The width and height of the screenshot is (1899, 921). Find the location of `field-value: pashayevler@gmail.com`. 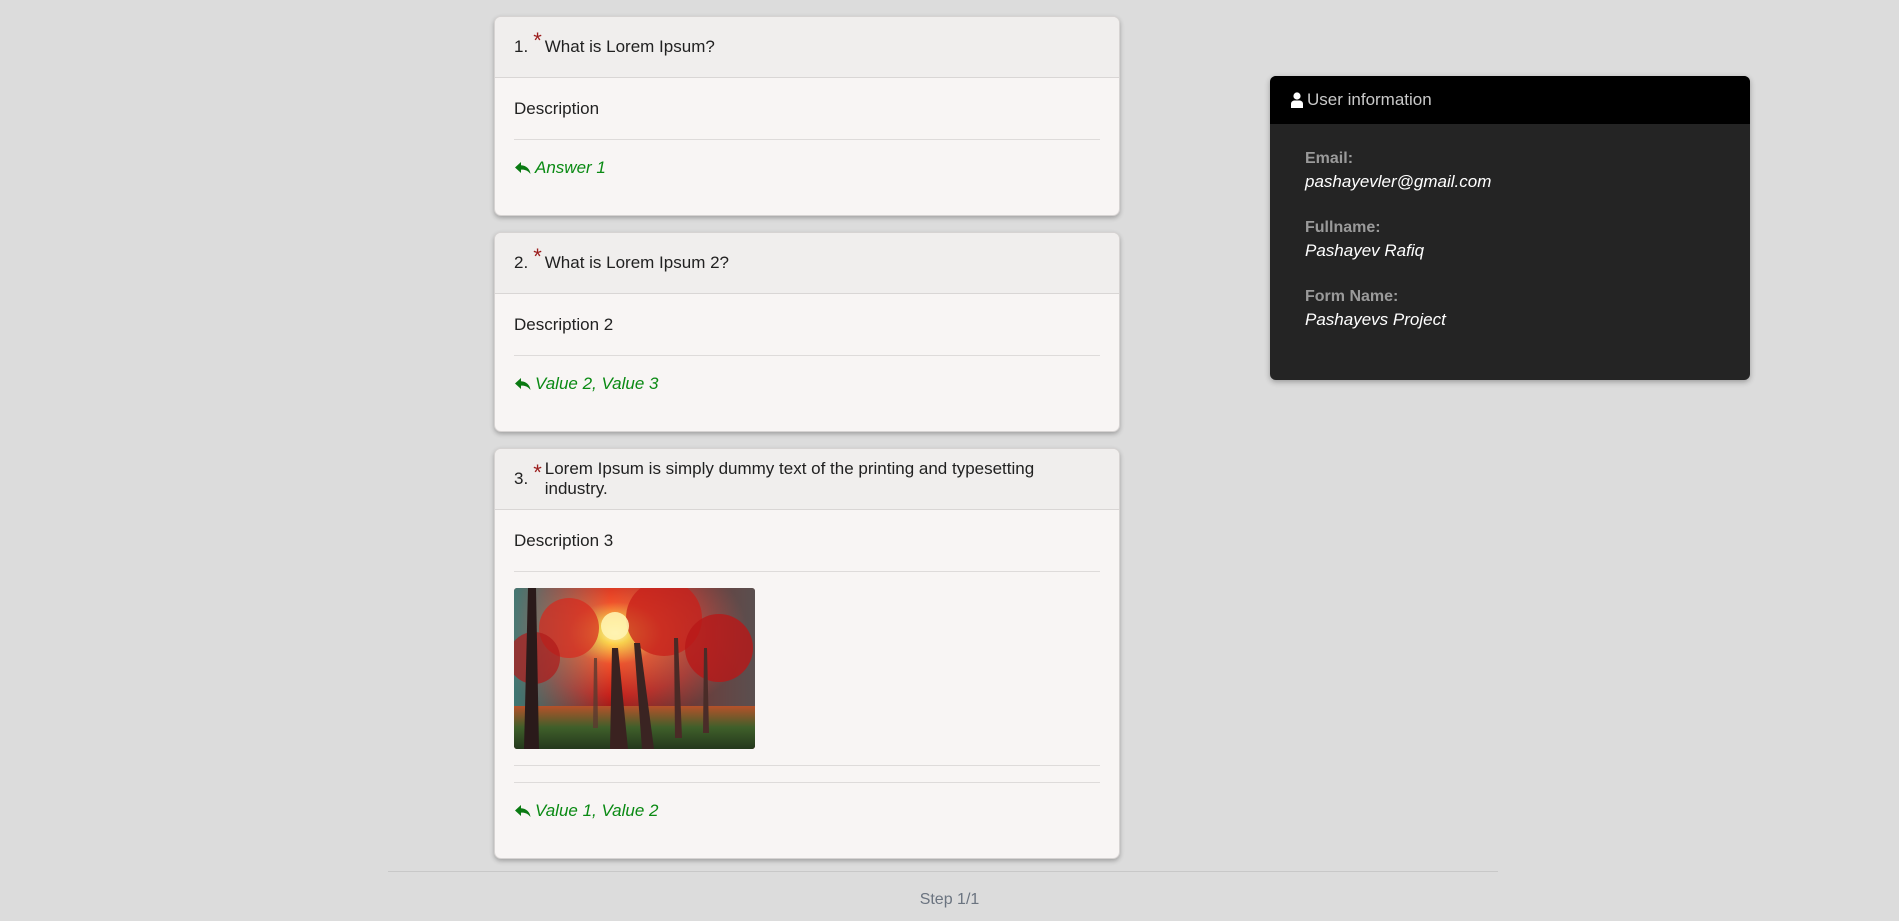

field-value: pashayevler@gmail.com is located at coordinates (1398, 181).